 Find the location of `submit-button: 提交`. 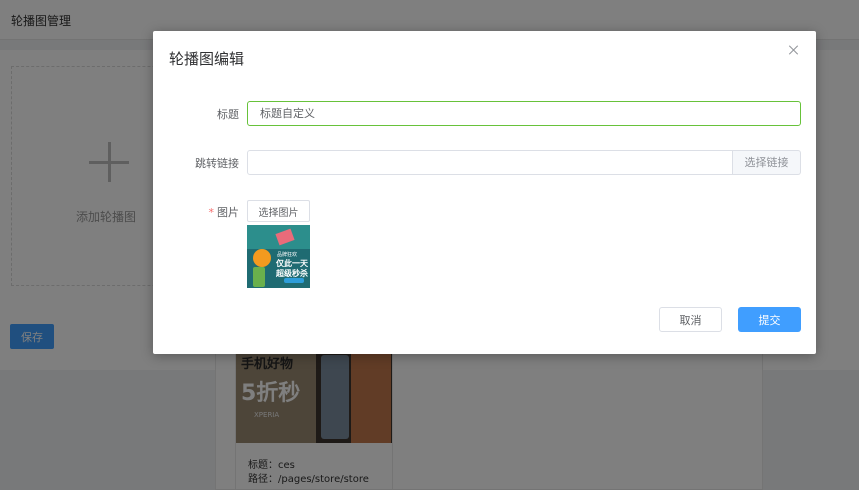

submit-button: 提交 is located at coordinates (769, 319).